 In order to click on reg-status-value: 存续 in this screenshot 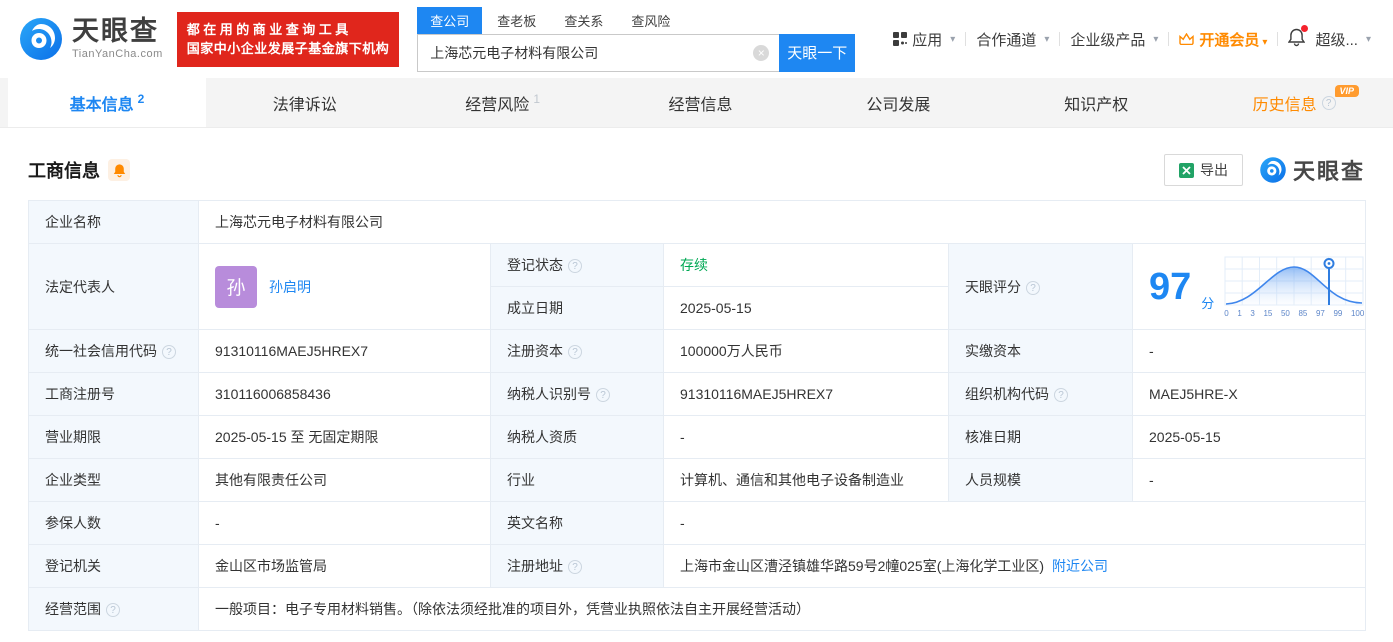, I will do `click(806, 265)`.